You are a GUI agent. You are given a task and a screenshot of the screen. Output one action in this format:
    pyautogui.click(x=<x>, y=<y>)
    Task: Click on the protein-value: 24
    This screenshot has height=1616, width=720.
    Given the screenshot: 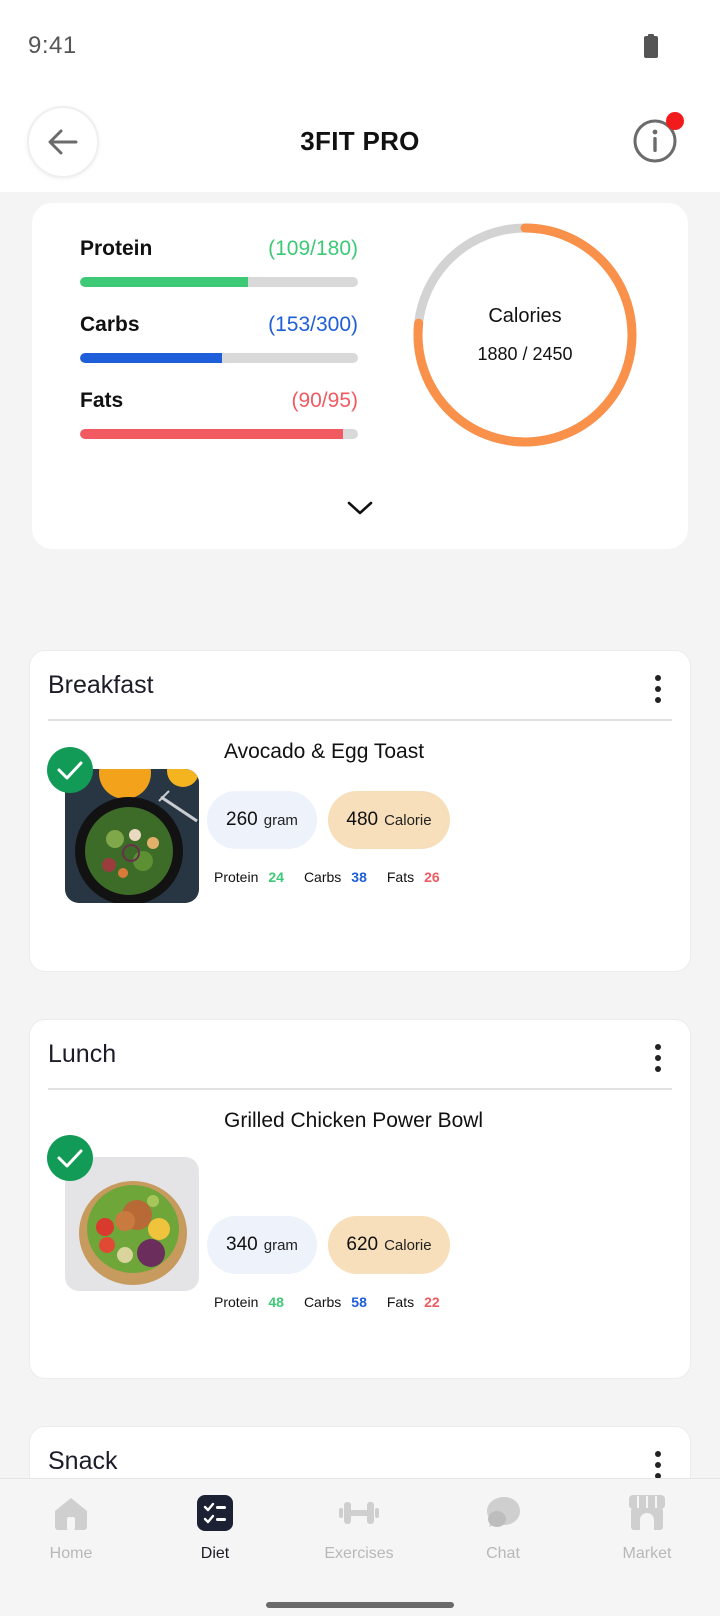 What is the action you would take?
    pyautogui.click(x=276, y=877)
    